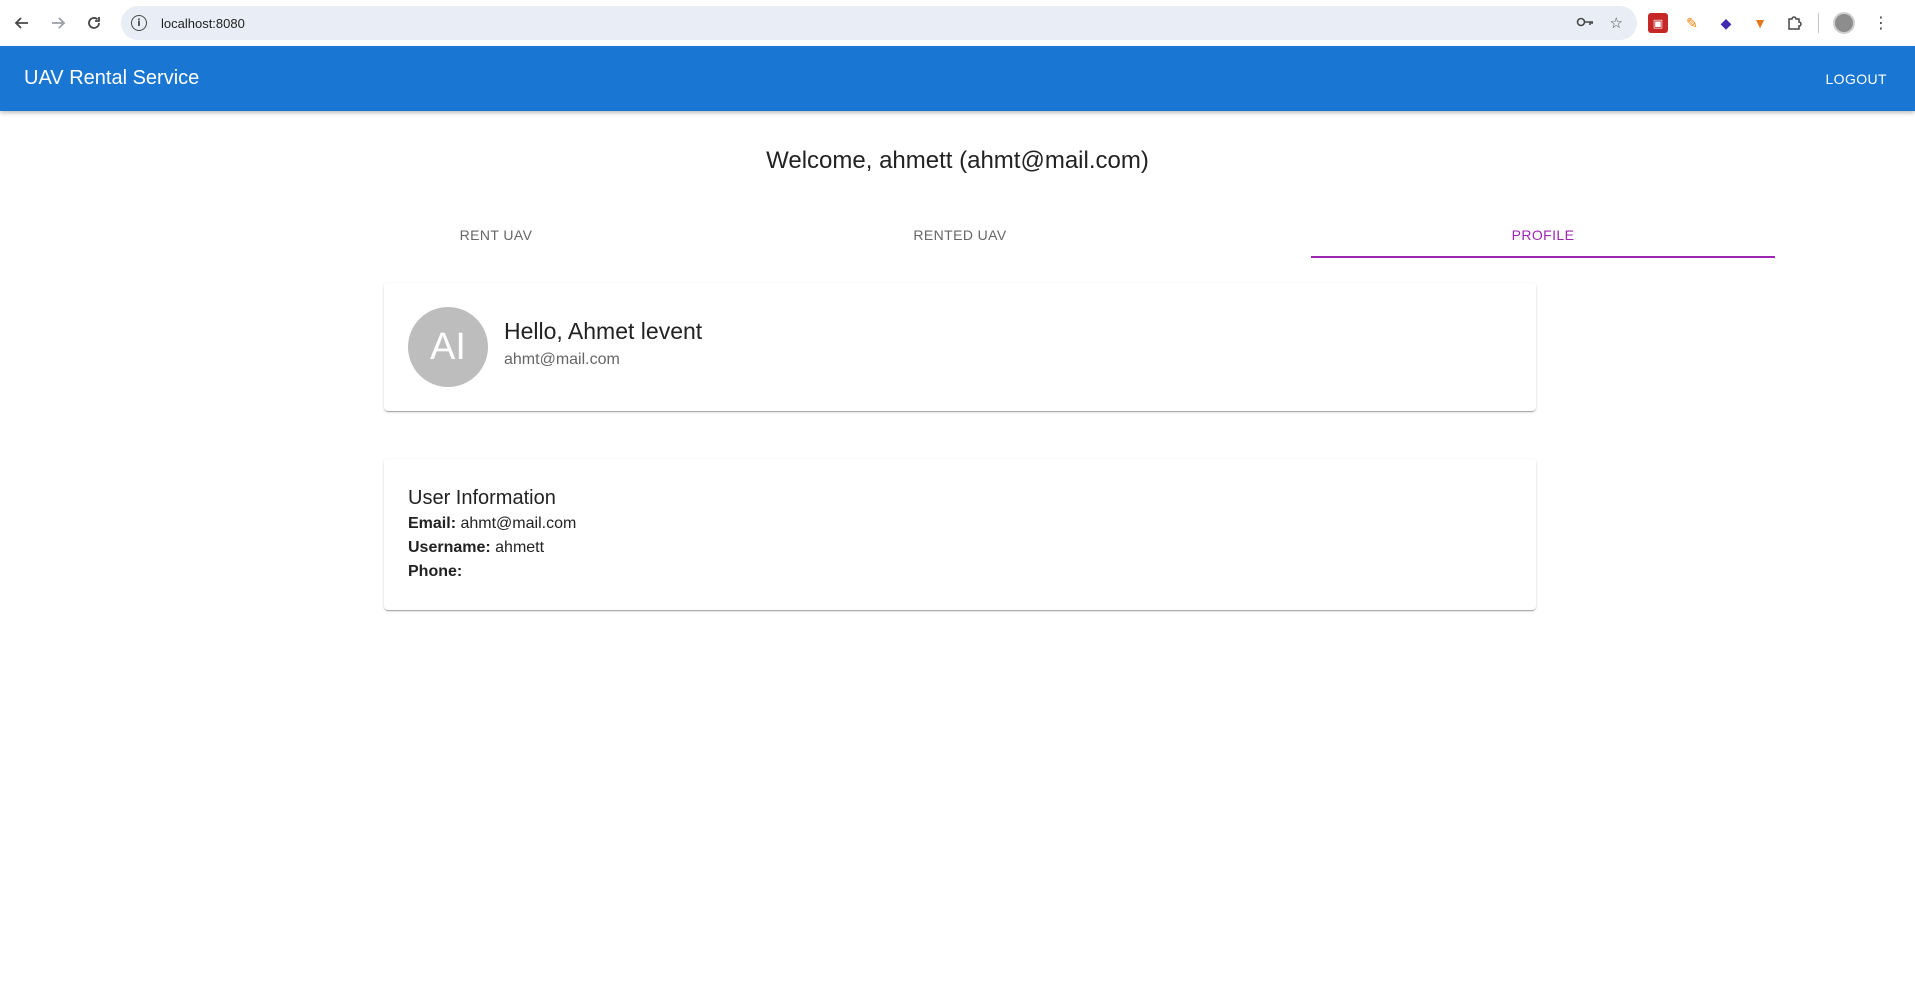 The width and height of the screenshot is (1915, 989). I want to click on tab-bar: RENT UAV RENTED UAV PROFILE, so click(1079, 235).